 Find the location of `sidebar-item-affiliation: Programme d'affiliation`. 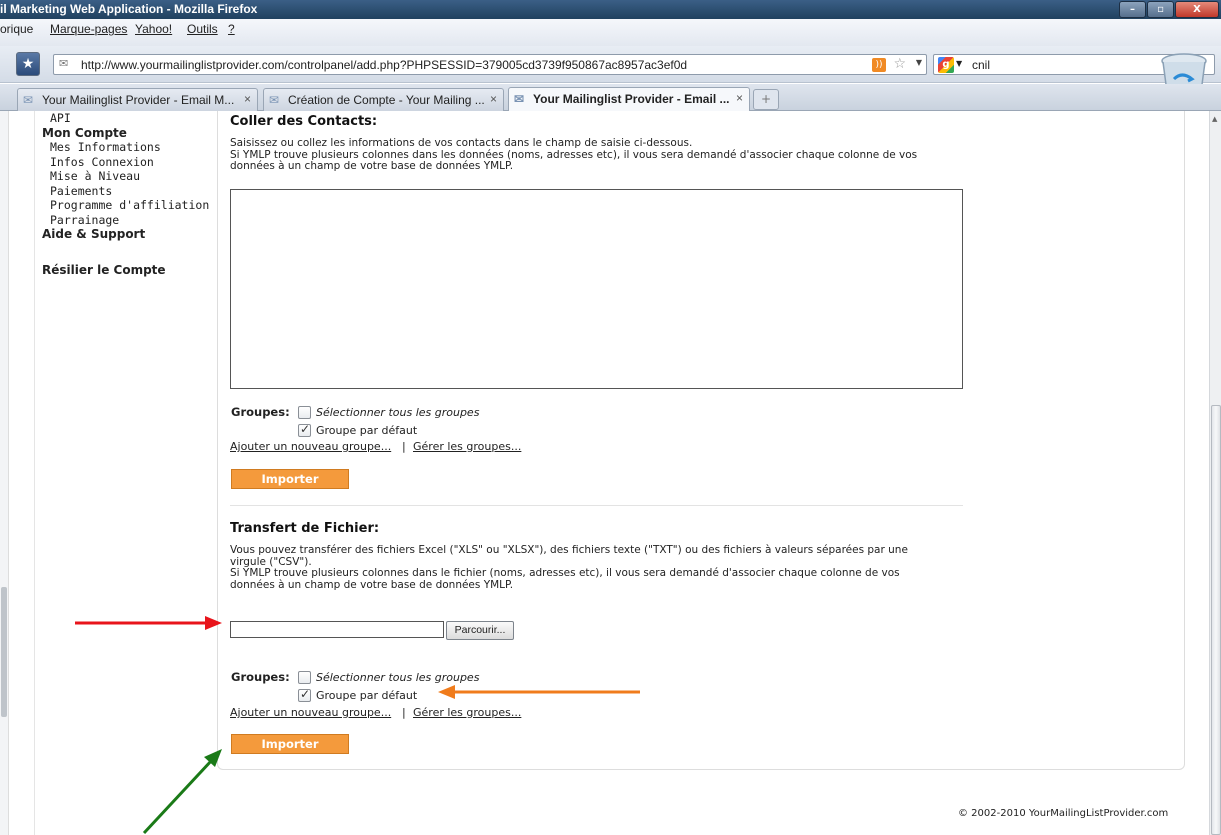

sidebar-item-affiliation: Programme d'affiliation is located at coordinates (127, 205).